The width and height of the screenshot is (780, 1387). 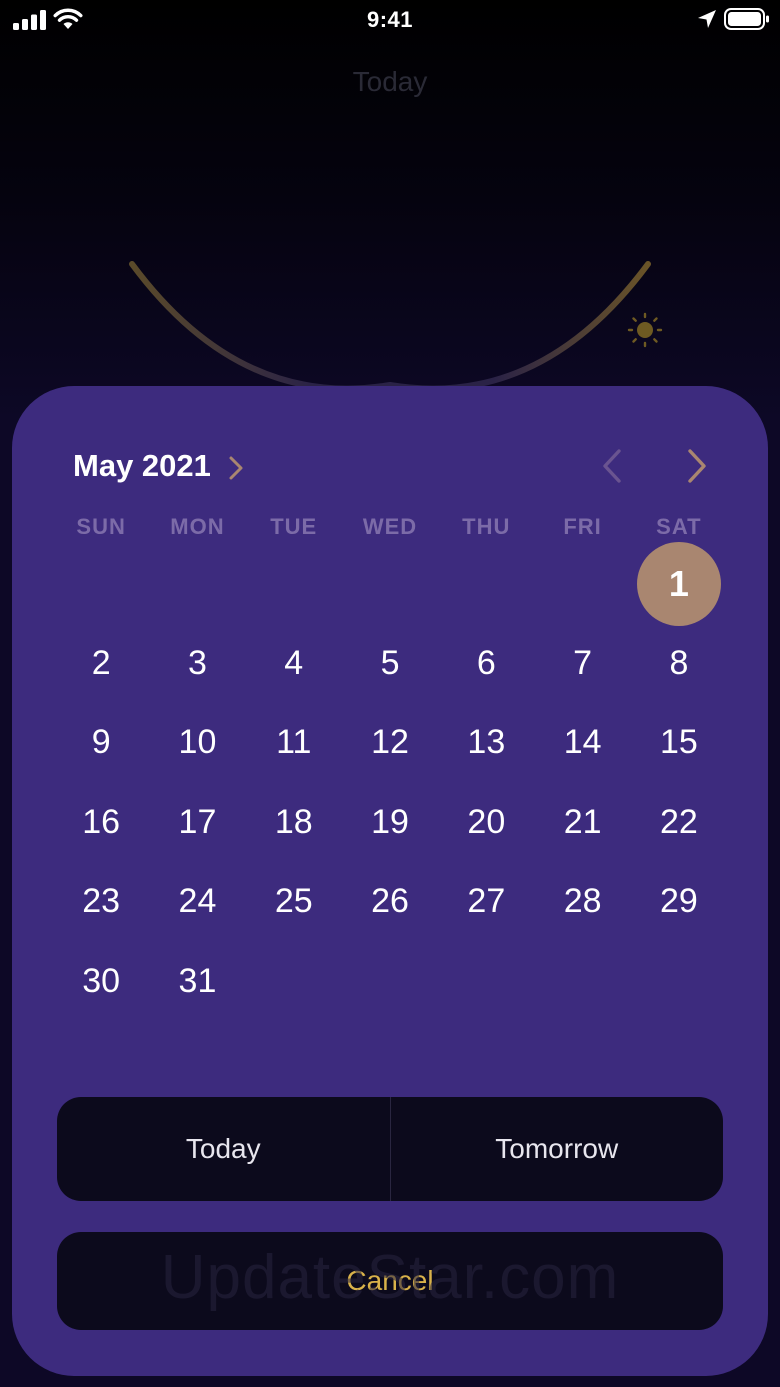 What do you see at coordinates (197, 526) in the screenshot?
I see `weekday-label: MON` at bounding box center [197, 526].